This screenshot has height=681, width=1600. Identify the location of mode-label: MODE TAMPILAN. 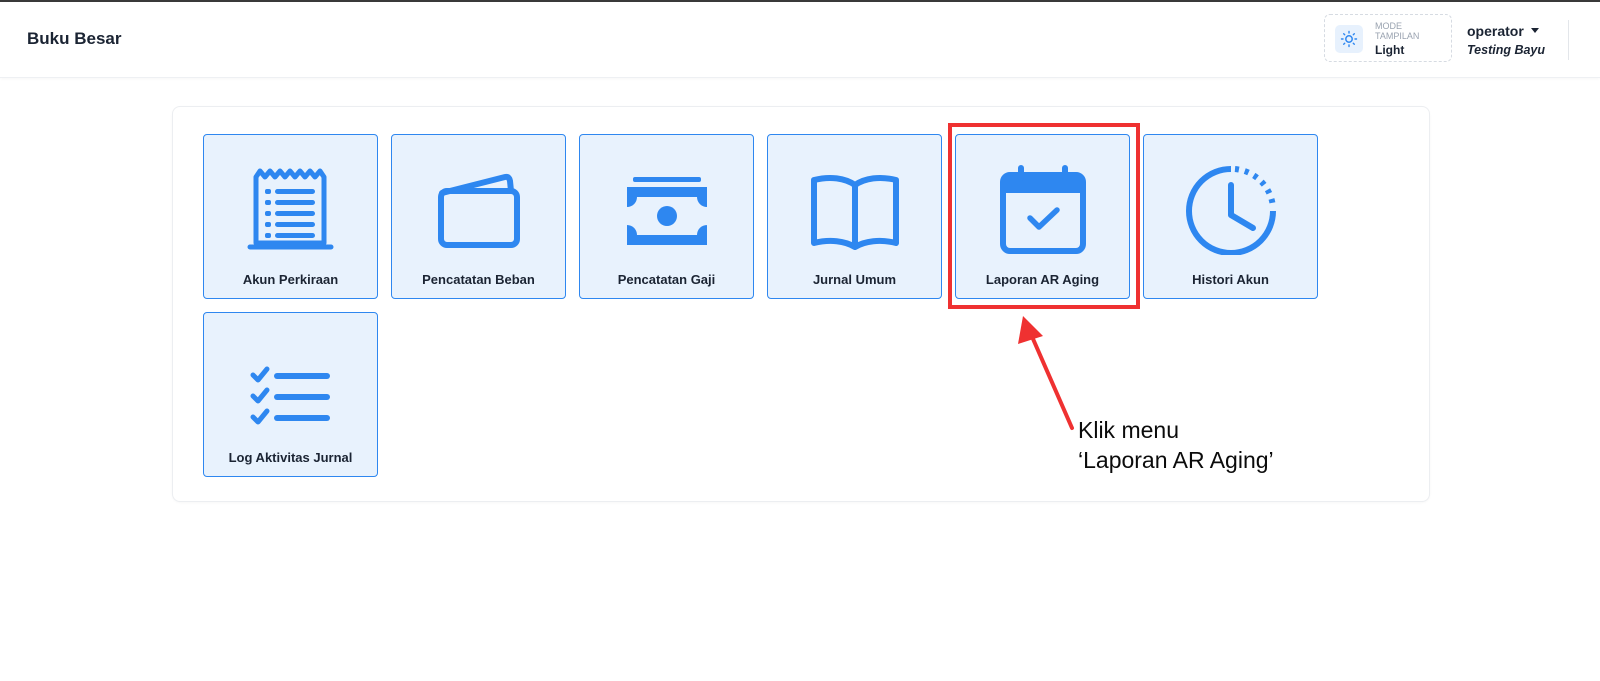
(1397, 31).